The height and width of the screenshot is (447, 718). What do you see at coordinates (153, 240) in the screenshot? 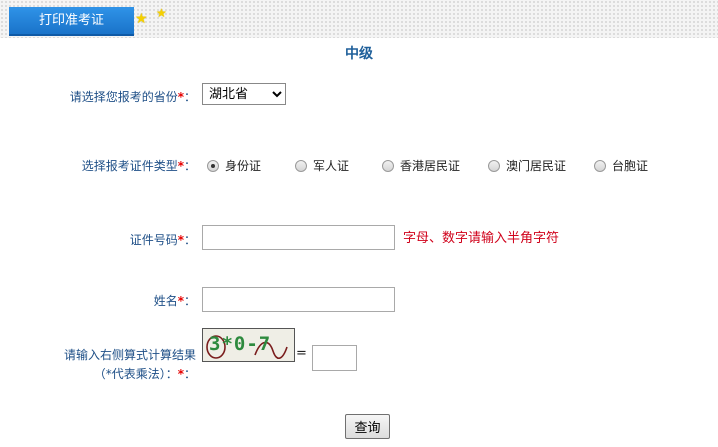
I see `id-number-label-text: 证件号码` at bounding box center [153, 240].